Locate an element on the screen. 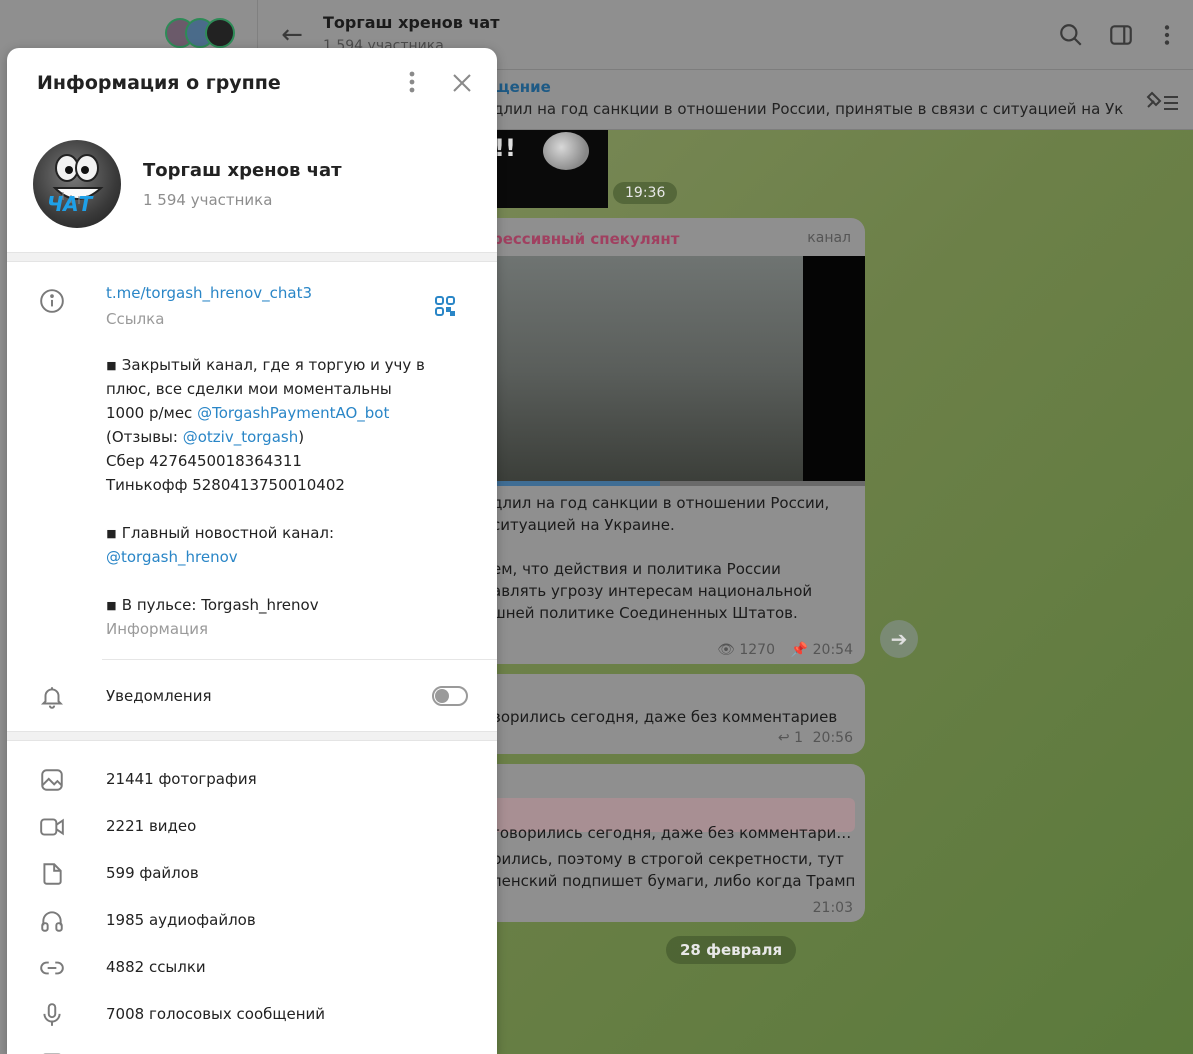 The height and width of the screenshot is (1054, 1193). group-avatar: ЧАТ is located at coordinates (77, 184).